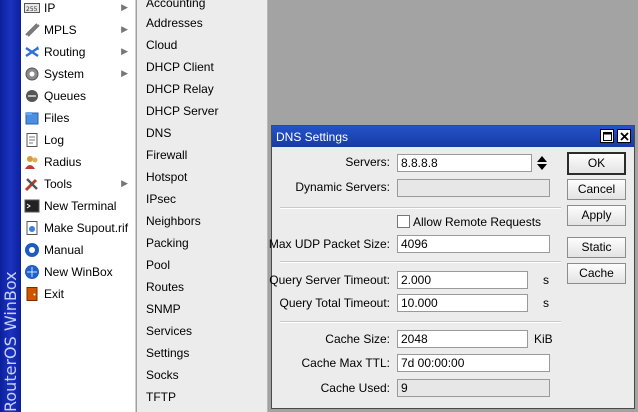 This screenshot has width=638, height=412. Describe the element at coordinates (202, 353) in the screenshot. I see `submenu-item-settings: Settings` at that location.